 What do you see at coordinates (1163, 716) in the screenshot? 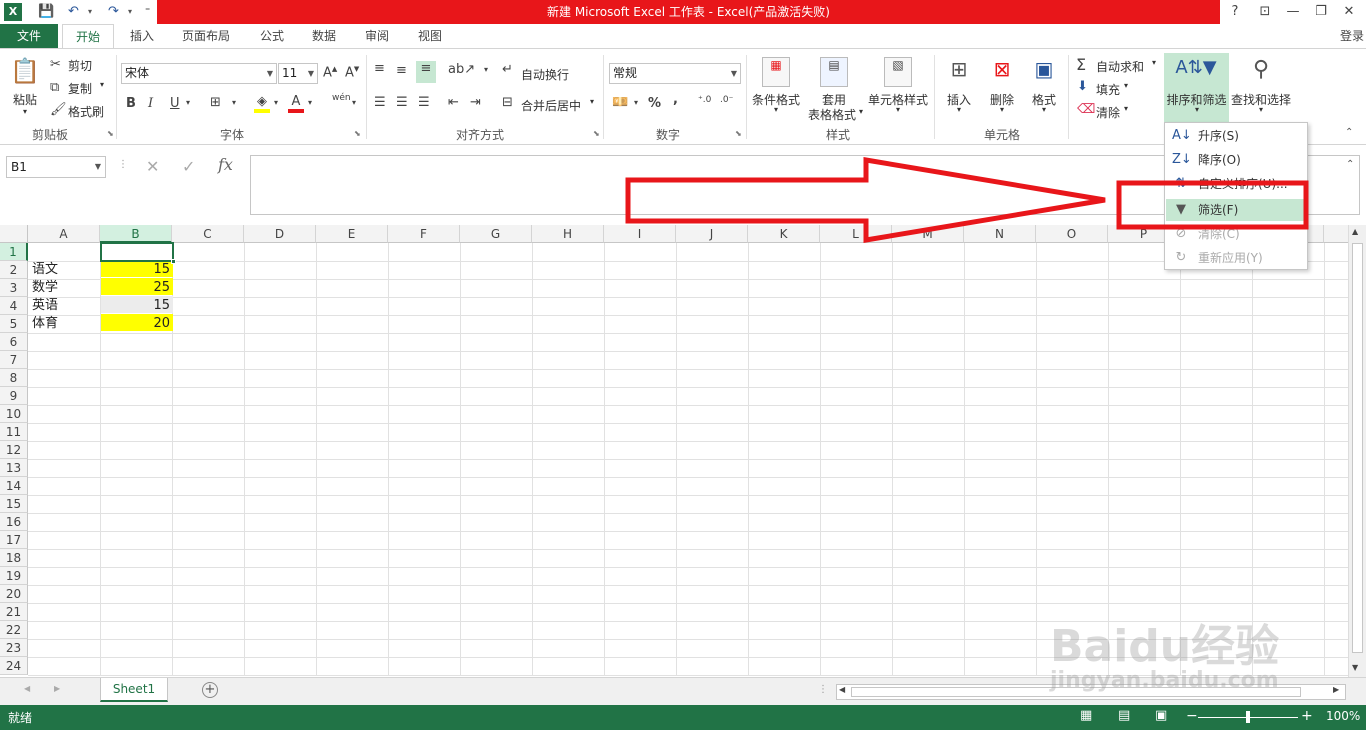
I see `page-break-view-icon: ▣` at bounding box center [1163, 716].